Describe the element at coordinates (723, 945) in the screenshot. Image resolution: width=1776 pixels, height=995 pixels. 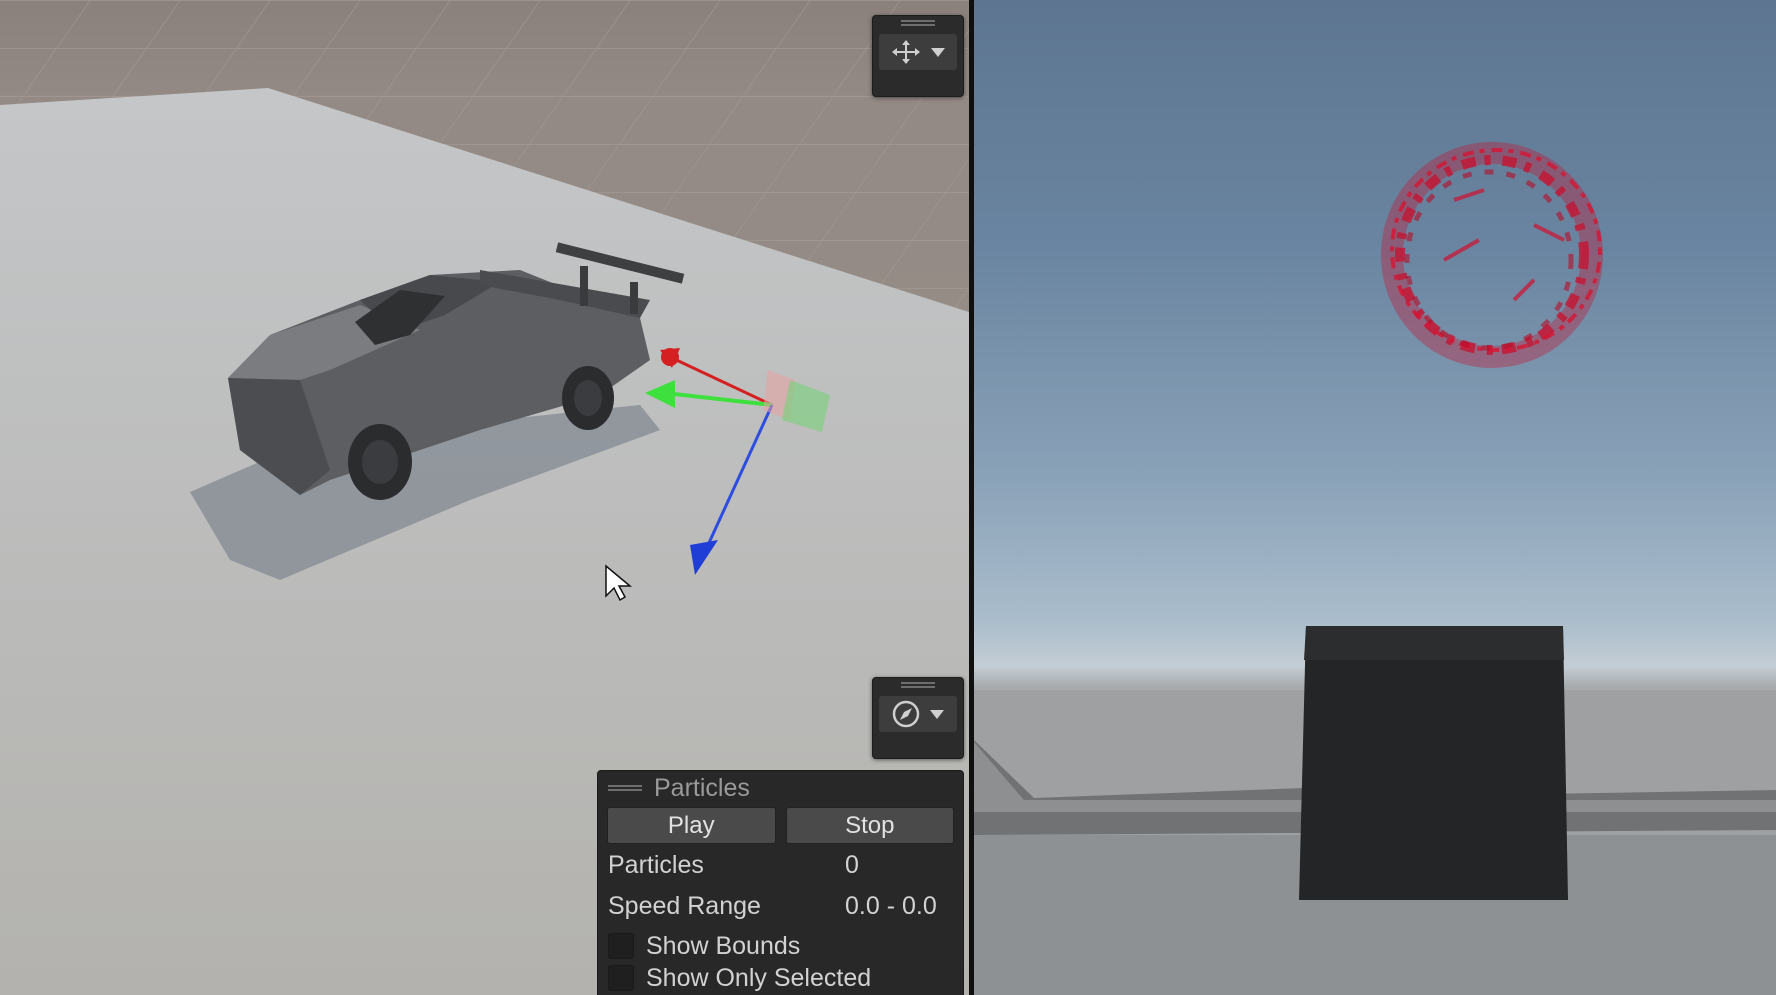
I see `show-bounds-label: Show Bounds` at that location.